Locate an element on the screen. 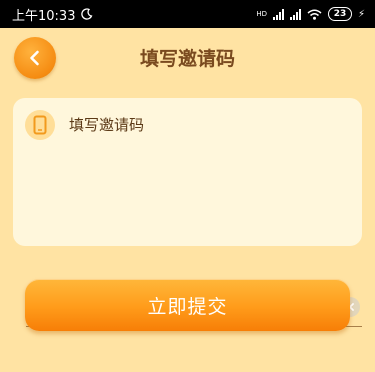  page-title: 填写邀请码 is located at coordinates (187, 59).